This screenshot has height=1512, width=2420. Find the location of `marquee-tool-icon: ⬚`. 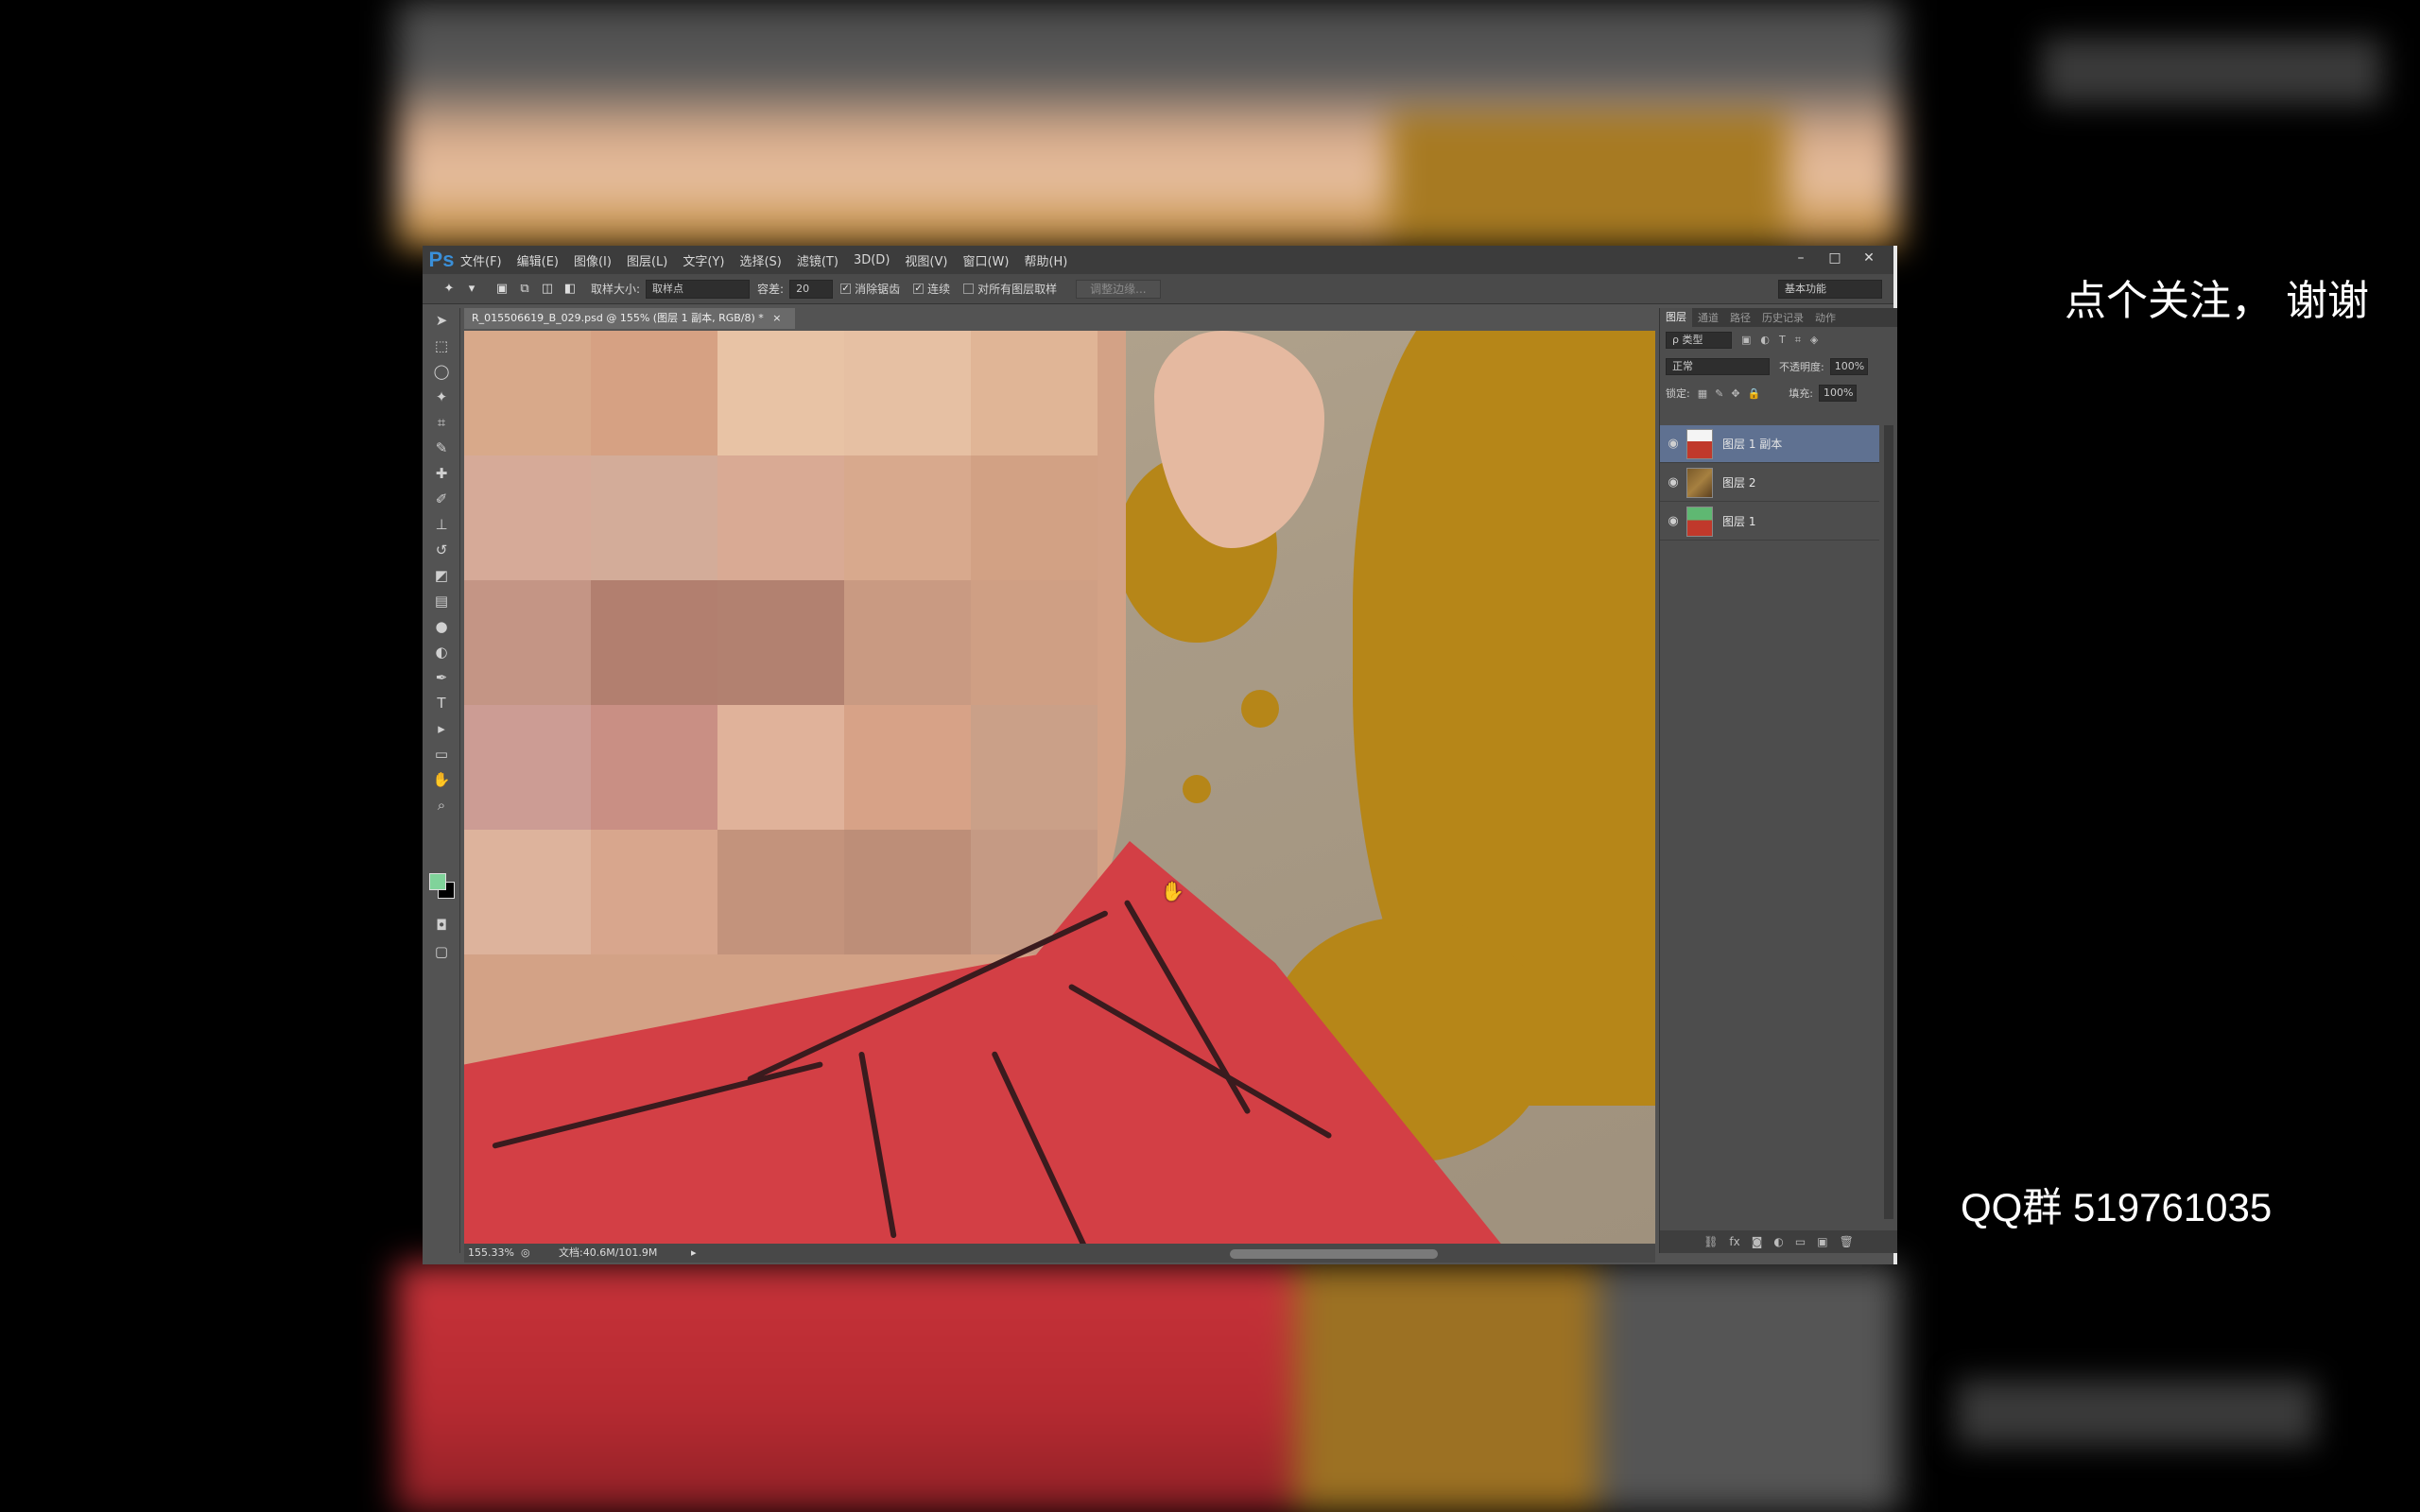

marquee-tool-icon: ⬚ is located at coordinates (441, 346).